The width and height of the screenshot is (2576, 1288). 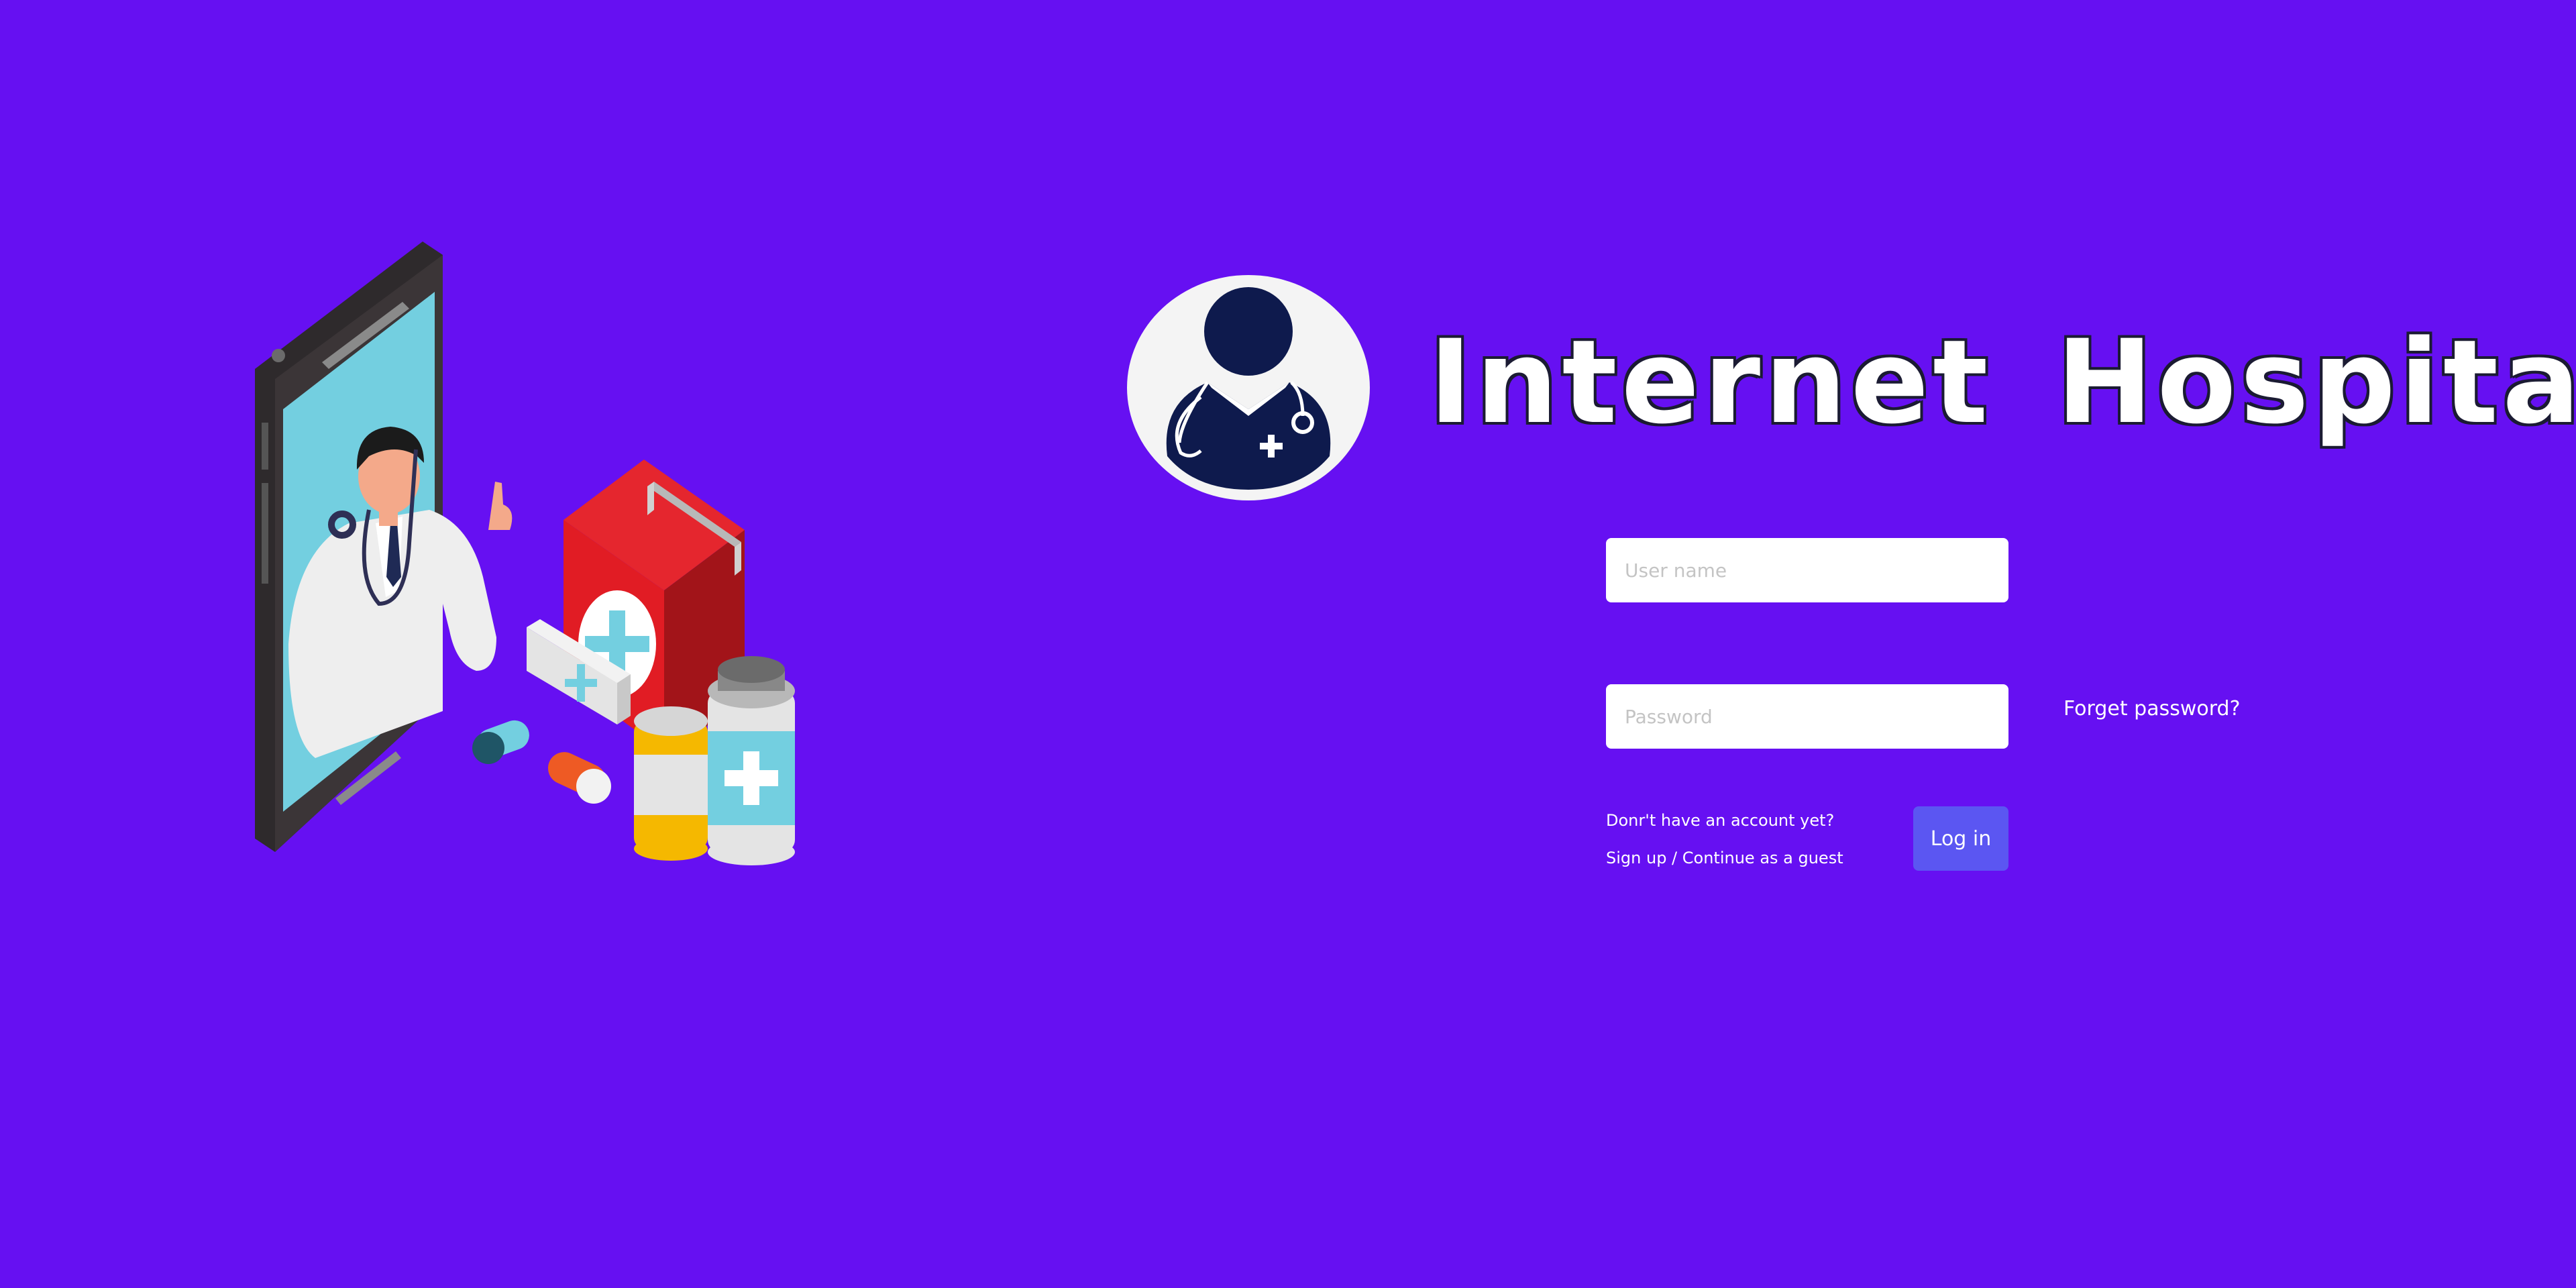 I want to click on login-button: Log in, so click(x=1960, y=838).